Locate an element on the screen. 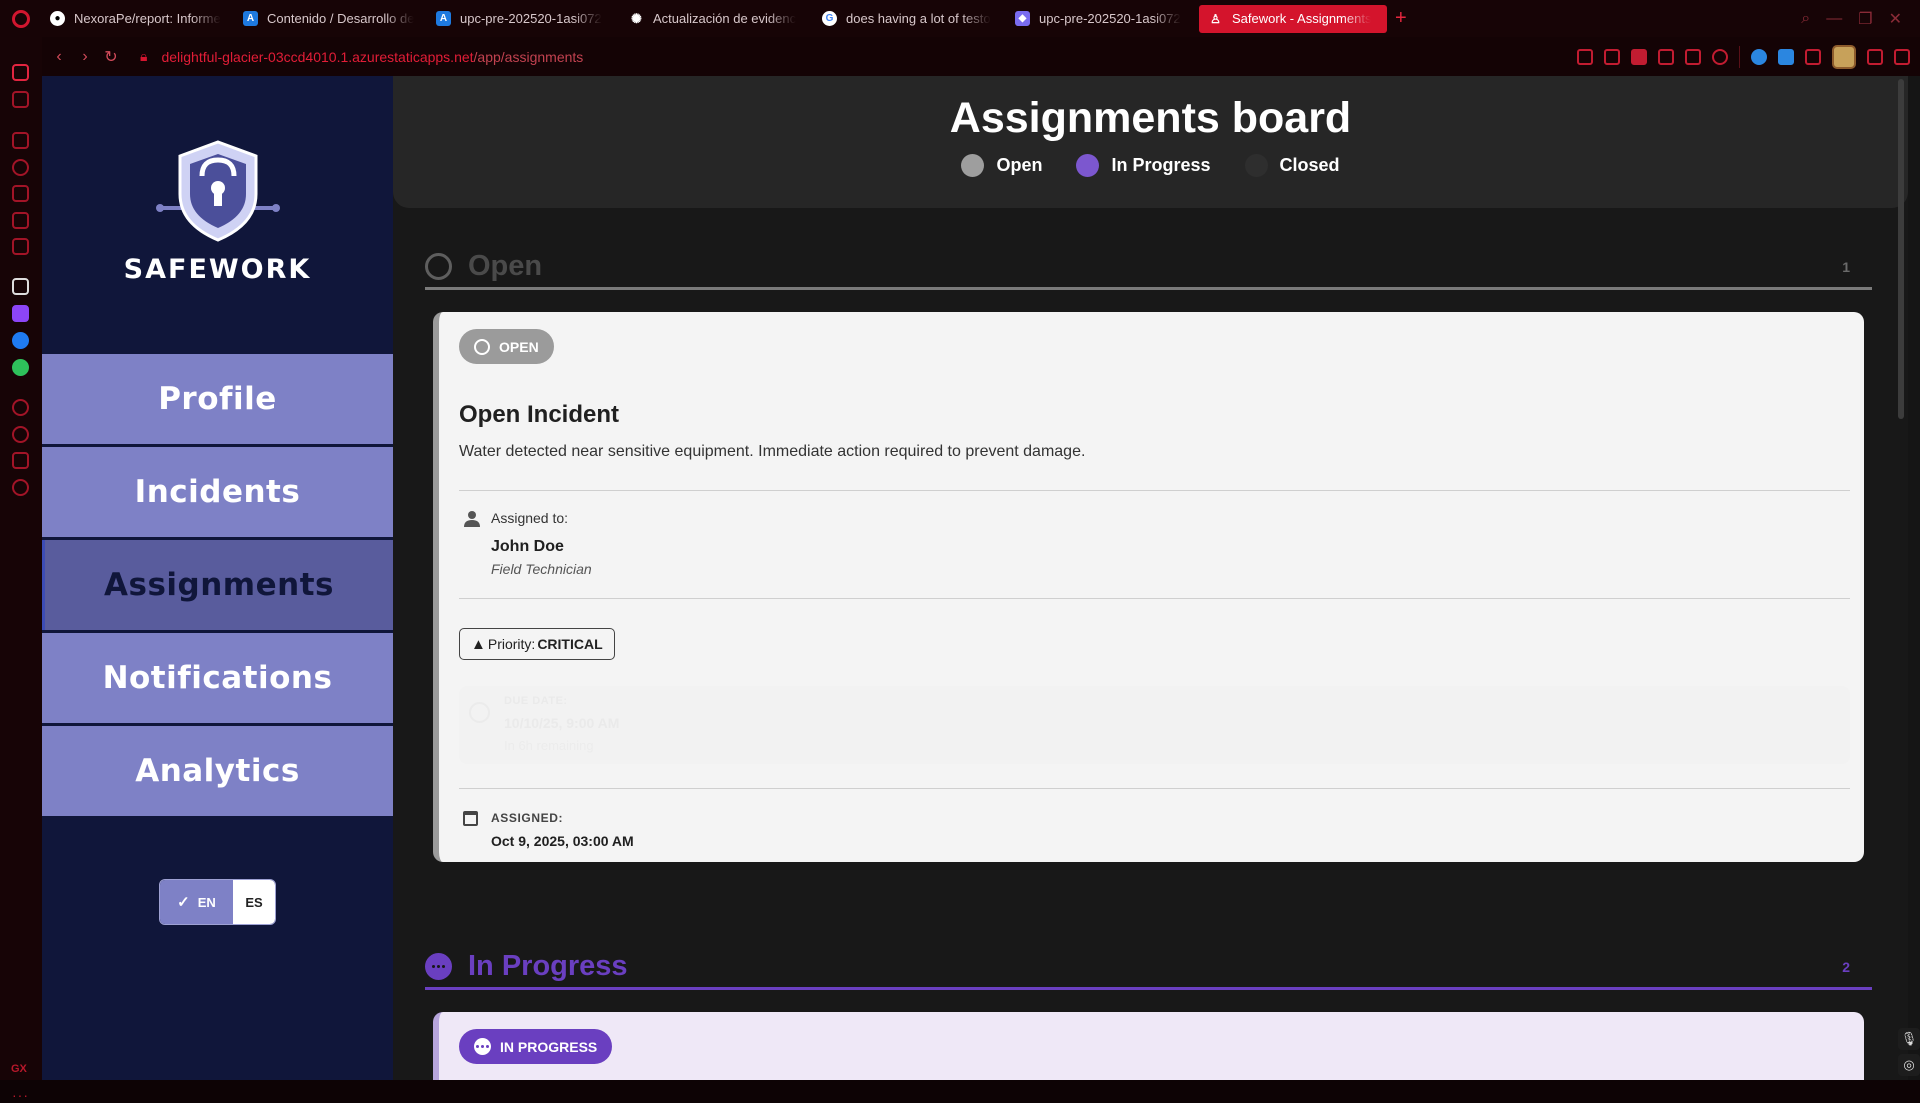 The width and height of the screenshot is (1920, 1103). section-count: 2 is located at coordinates (1846, 966).